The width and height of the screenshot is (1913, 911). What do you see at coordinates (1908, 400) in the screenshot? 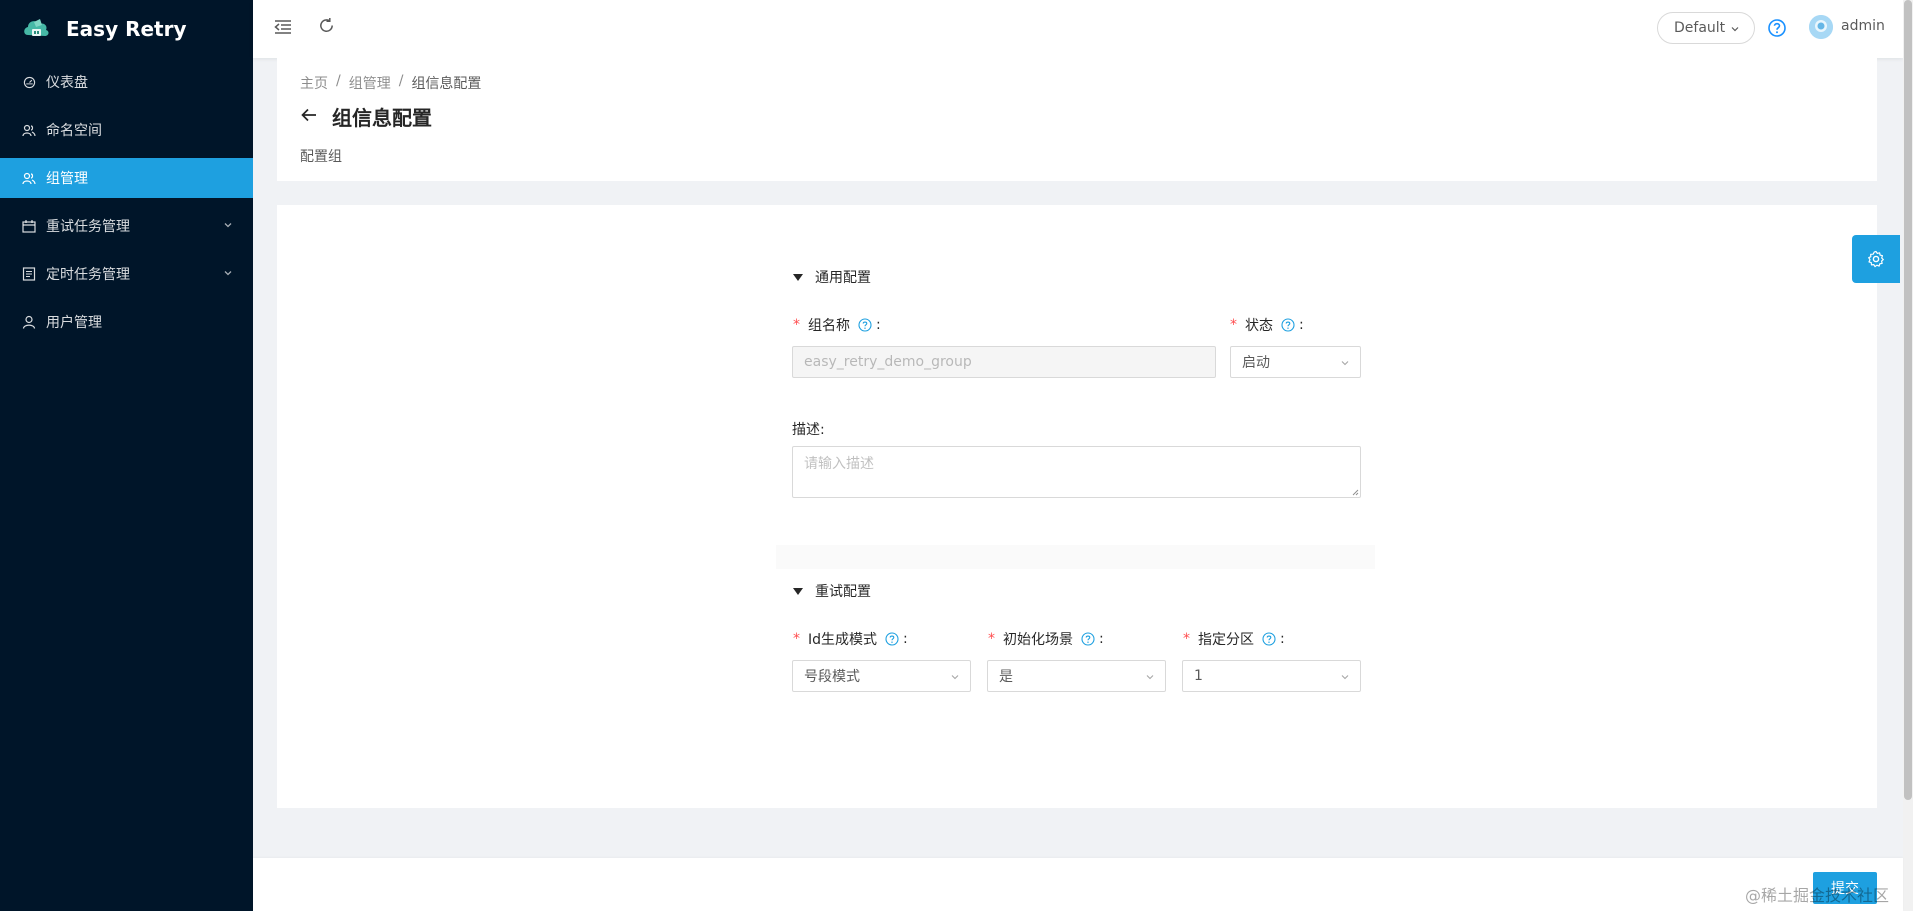
I see `scrollbar-thumb` at bounding box center [1908, 400].